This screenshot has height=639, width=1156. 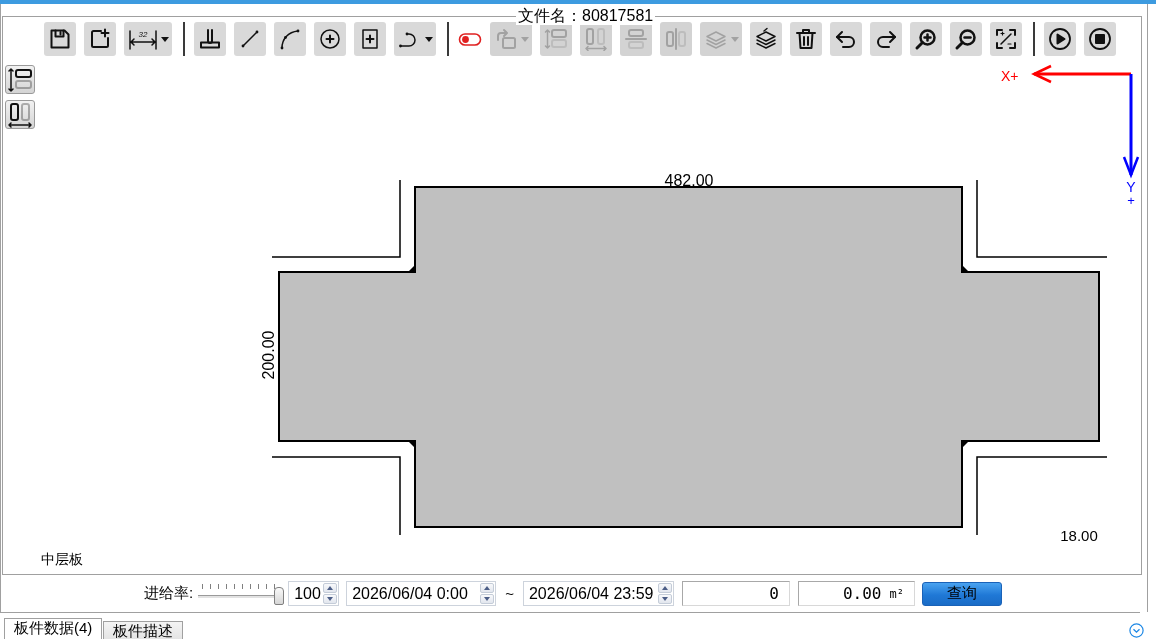 I want to click on area-unit-label: m², so click(x=896, y=593).